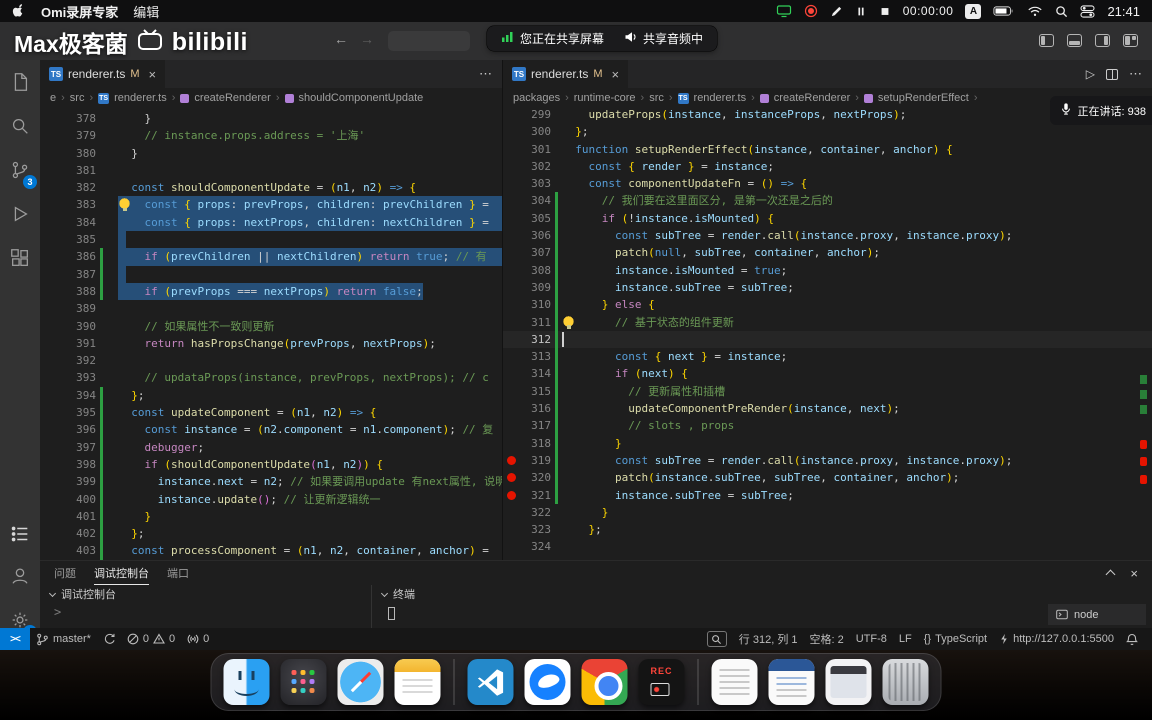 The width and height of the screenshot is (1152, 720). Describe the element at coordinates (1102, 40) in the screenshot. I see `toggle-secondary-sidebar-icon` at that location.